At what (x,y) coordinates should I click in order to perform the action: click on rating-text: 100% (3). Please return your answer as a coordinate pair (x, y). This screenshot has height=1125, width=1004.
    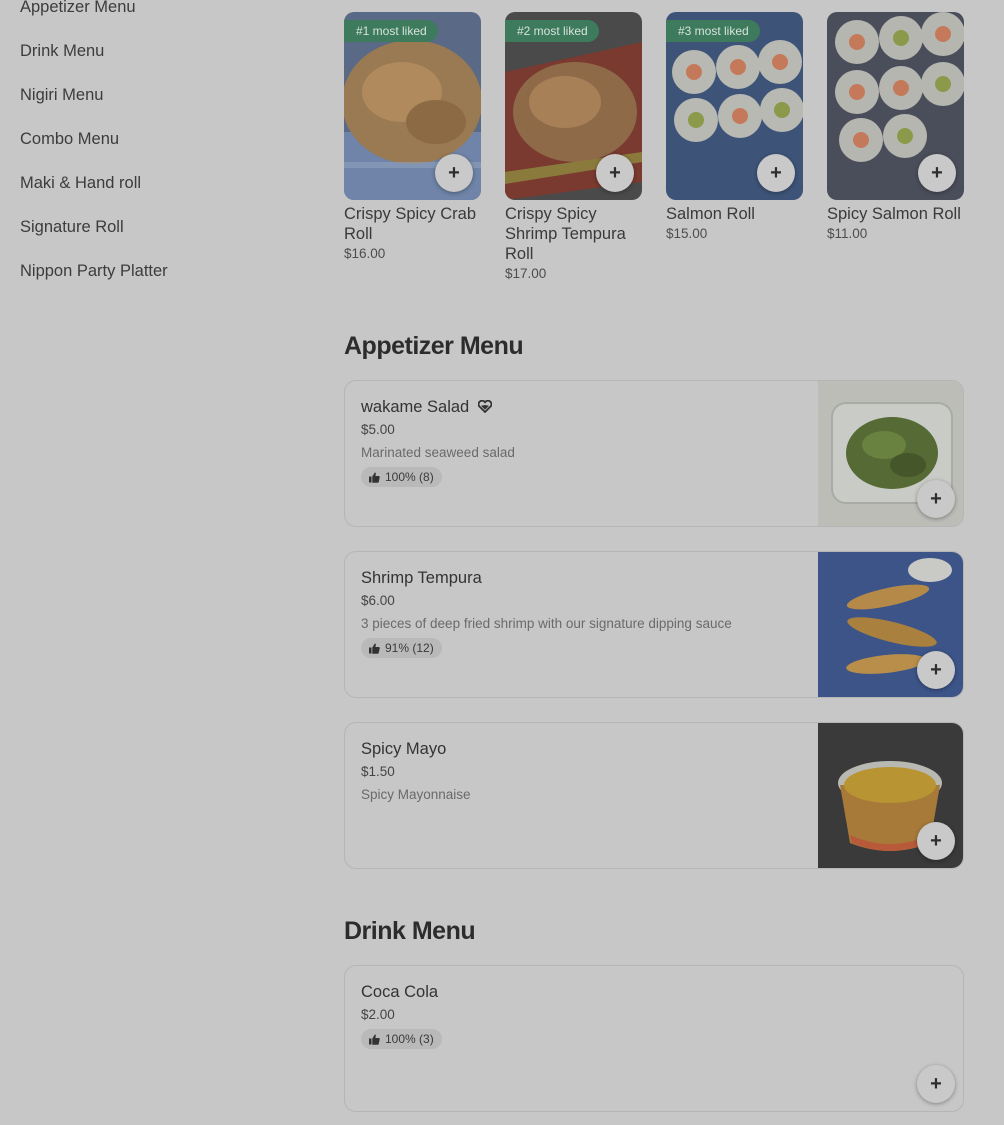
    Looking at the image, I should click on (409, 1039).